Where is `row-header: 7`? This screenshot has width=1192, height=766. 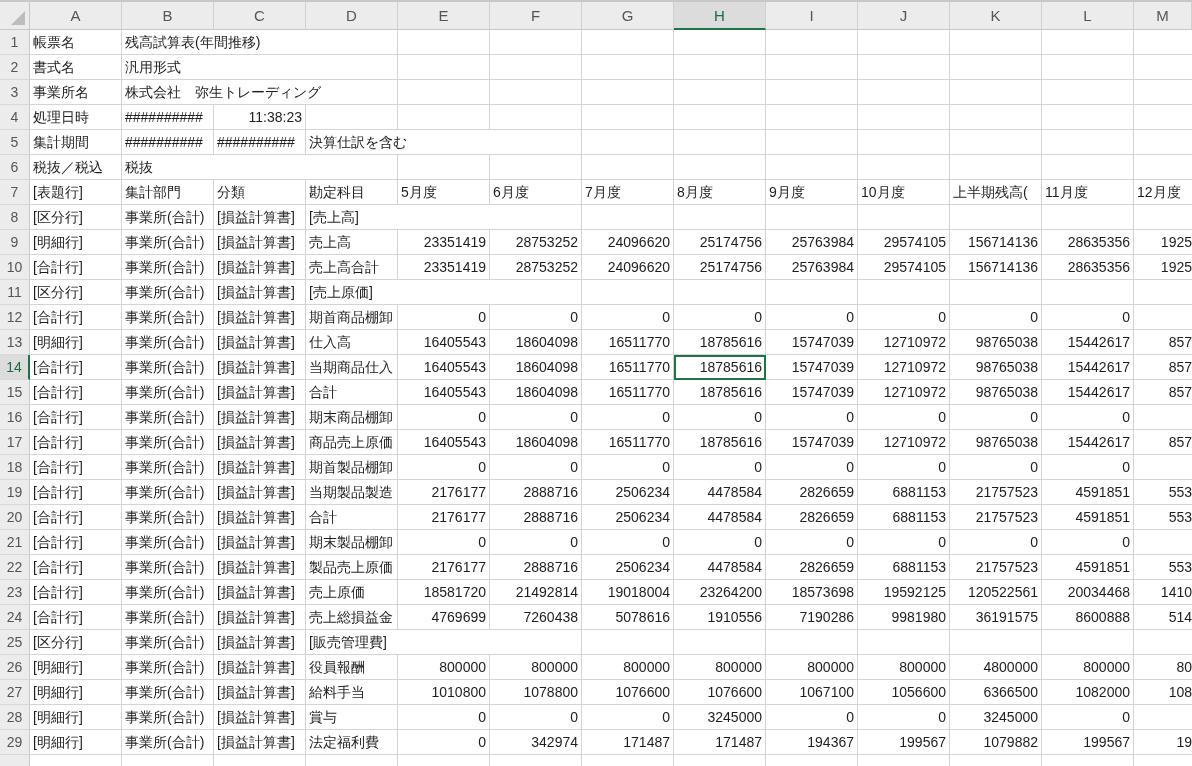 row-header: 7 is located at coordinates (15, 192).